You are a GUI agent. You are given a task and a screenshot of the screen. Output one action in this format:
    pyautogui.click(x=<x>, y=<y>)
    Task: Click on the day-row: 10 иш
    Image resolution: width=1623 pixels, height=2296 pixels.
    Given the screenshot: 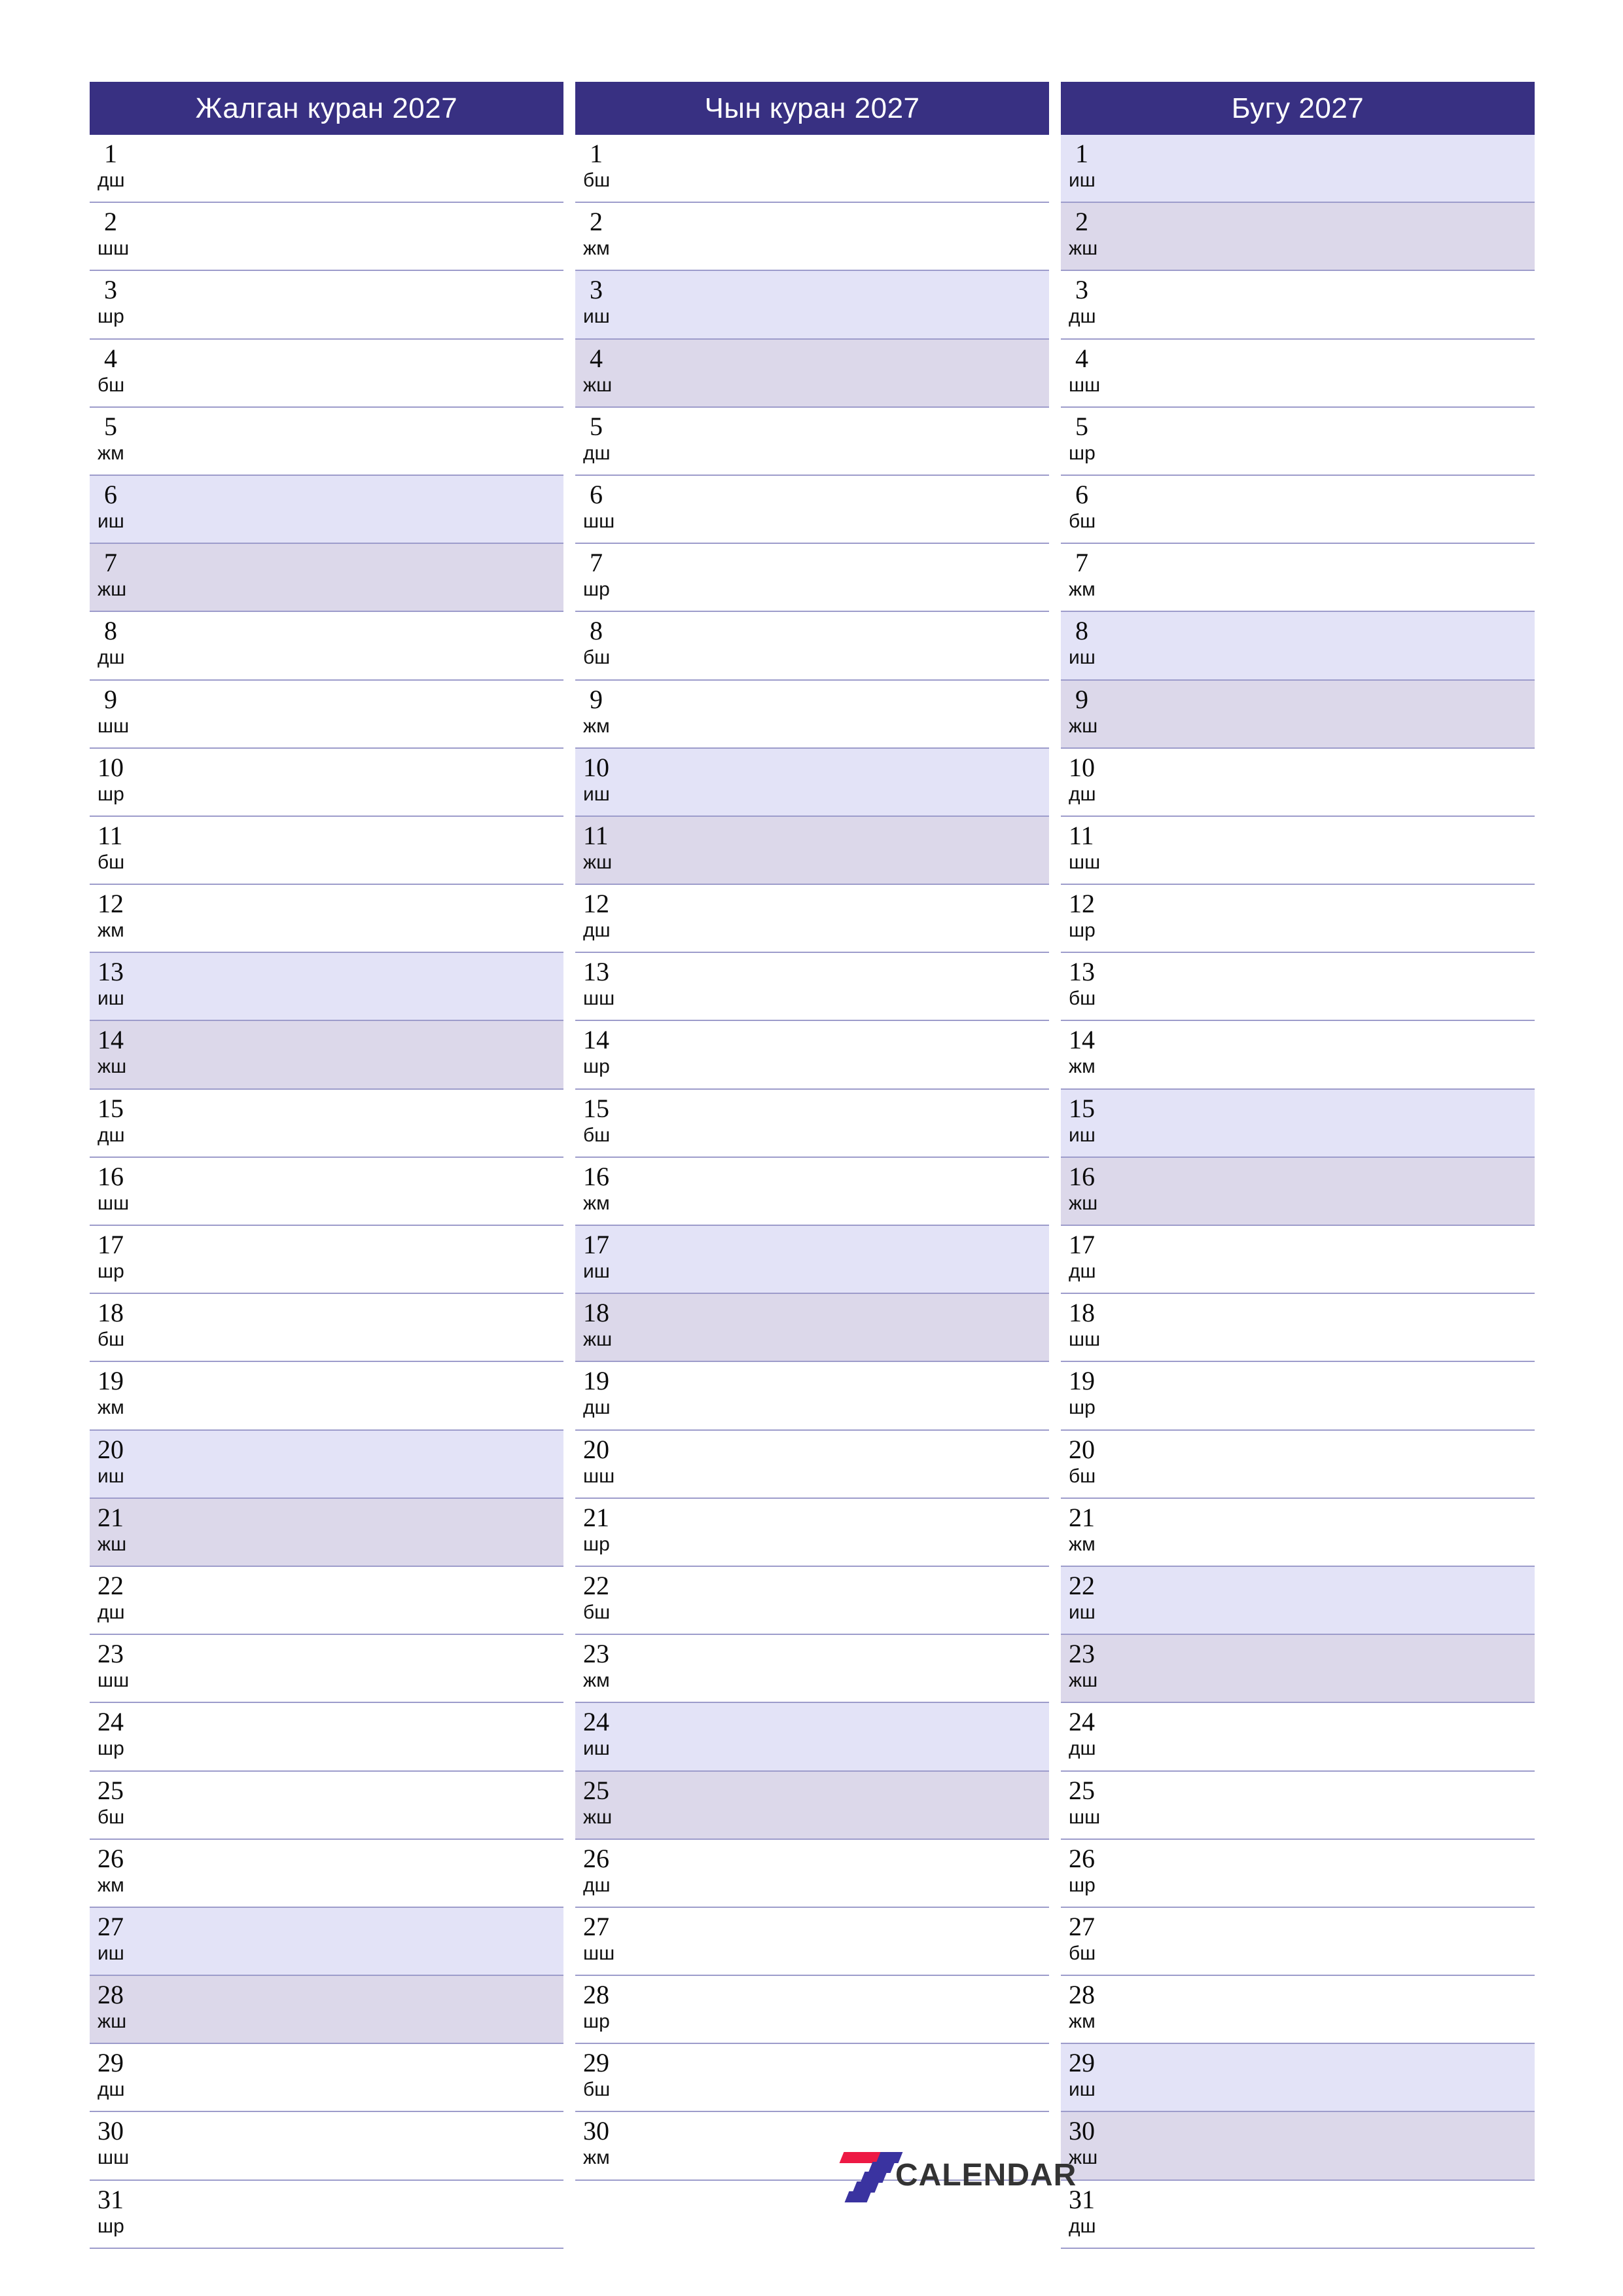 What is the action you would take?
    pyautogui.click(x=812, y=782)
    